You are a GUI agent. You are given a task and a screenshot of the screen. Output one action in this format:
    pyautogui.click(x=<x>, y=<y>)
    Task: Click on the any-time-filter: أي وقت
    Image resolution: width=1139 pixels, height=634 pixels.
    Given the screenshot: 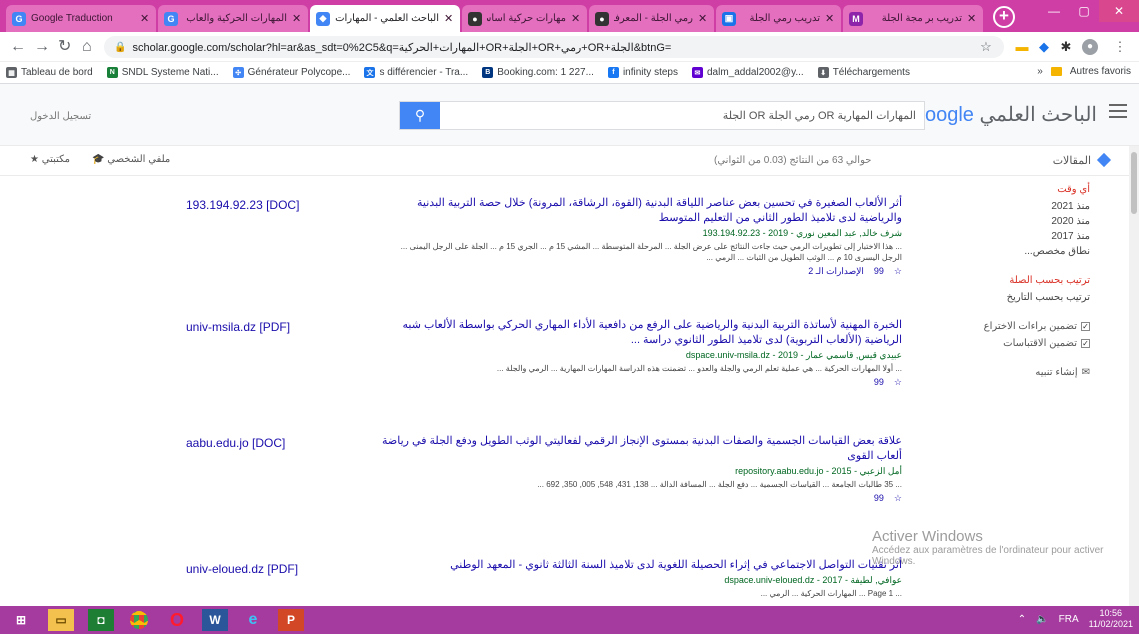 What is the action you would take?
    pyautogui.click(x=1010, y=189)
    